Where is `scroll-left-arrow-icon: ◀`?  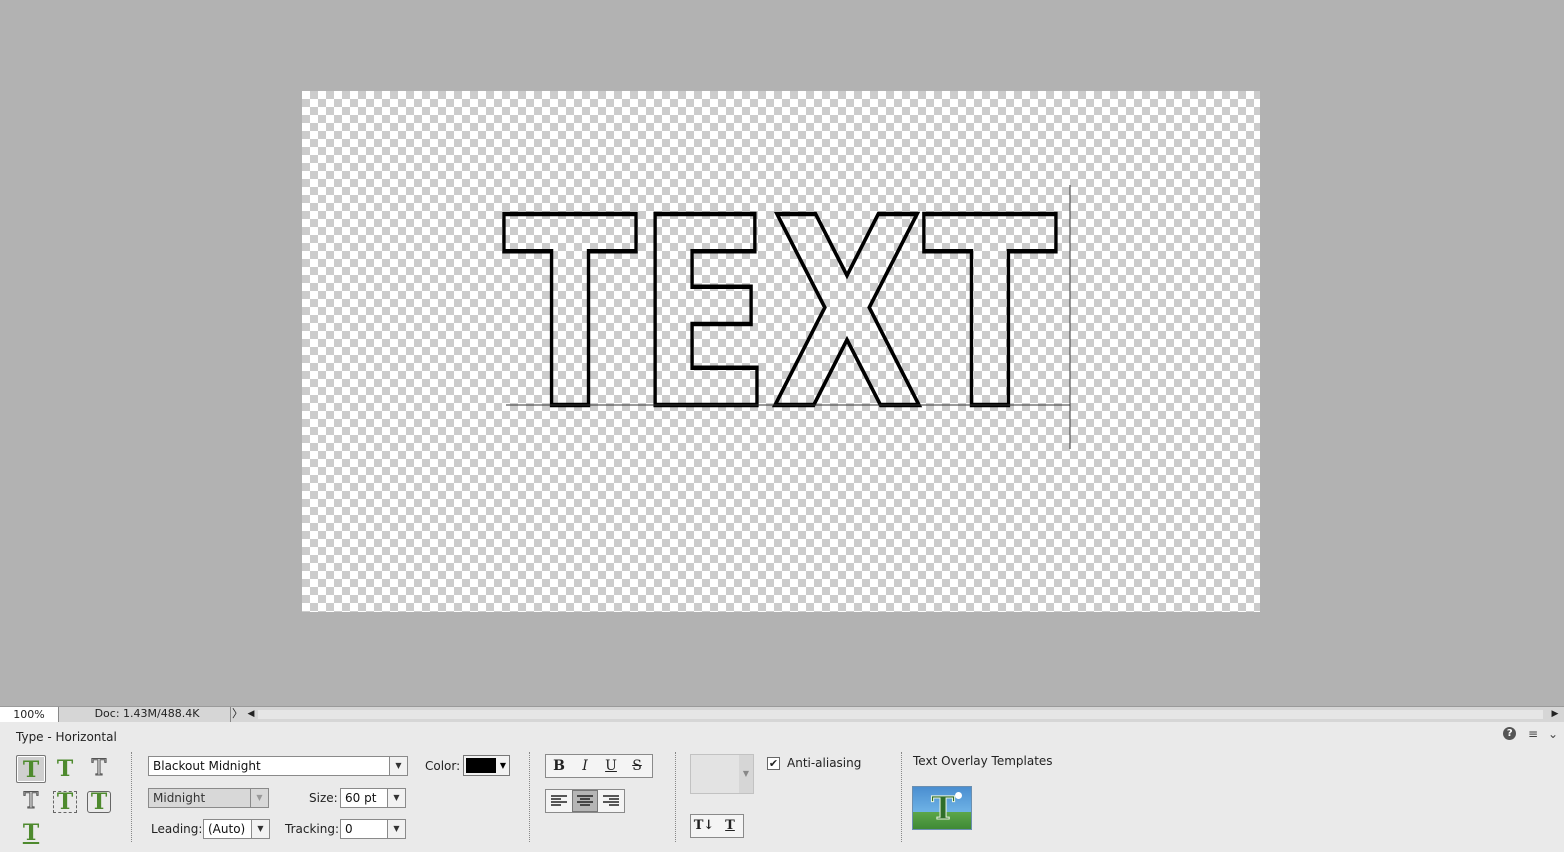
scroll-left-arrow-icon: ◀ is located at coordinates (251, 714).